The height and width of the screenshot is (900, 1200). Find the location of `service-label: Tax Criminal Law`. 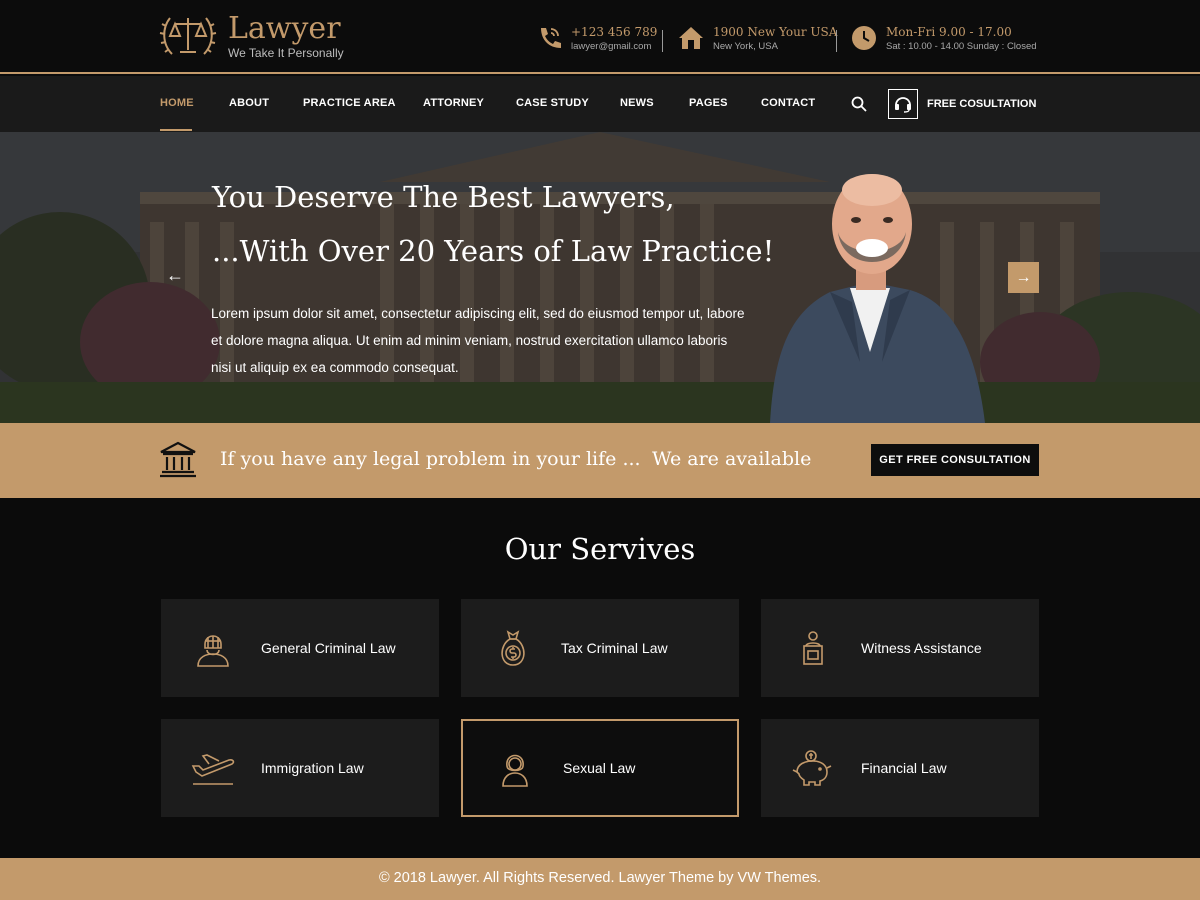

service-label: Tax Criminal Law is located at coordinates (614, 648).